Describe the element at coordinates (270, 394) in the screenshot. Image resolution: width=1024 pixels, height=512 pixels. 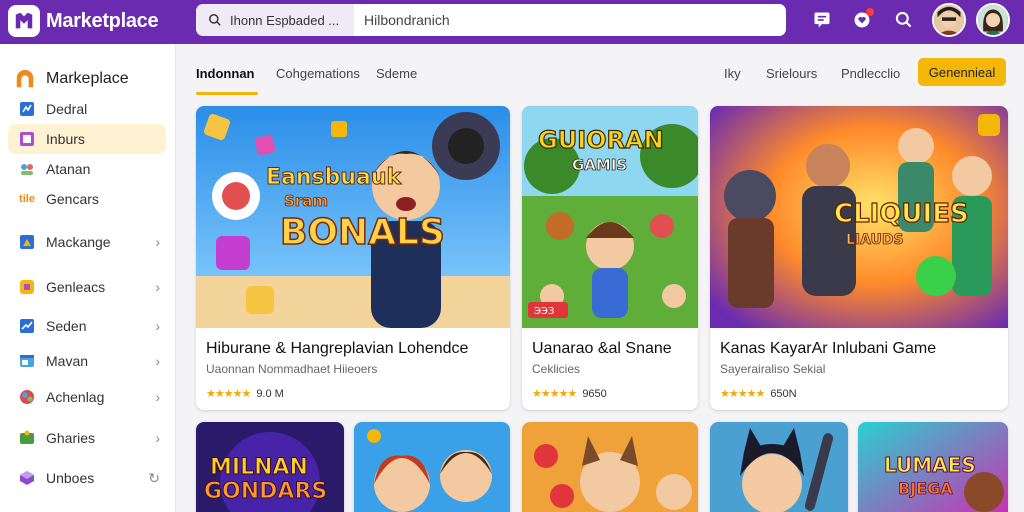
I see `rating-count: 9.0 M` at that location.